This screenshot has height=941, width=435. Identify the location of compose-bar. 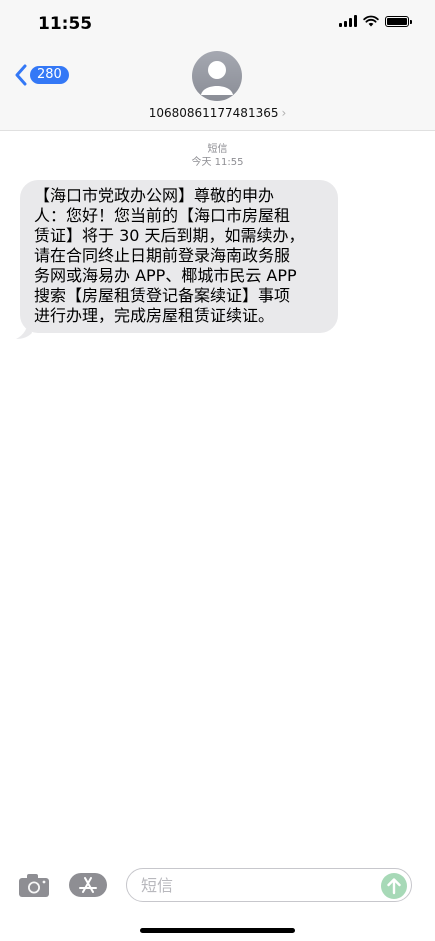
(217, 887).